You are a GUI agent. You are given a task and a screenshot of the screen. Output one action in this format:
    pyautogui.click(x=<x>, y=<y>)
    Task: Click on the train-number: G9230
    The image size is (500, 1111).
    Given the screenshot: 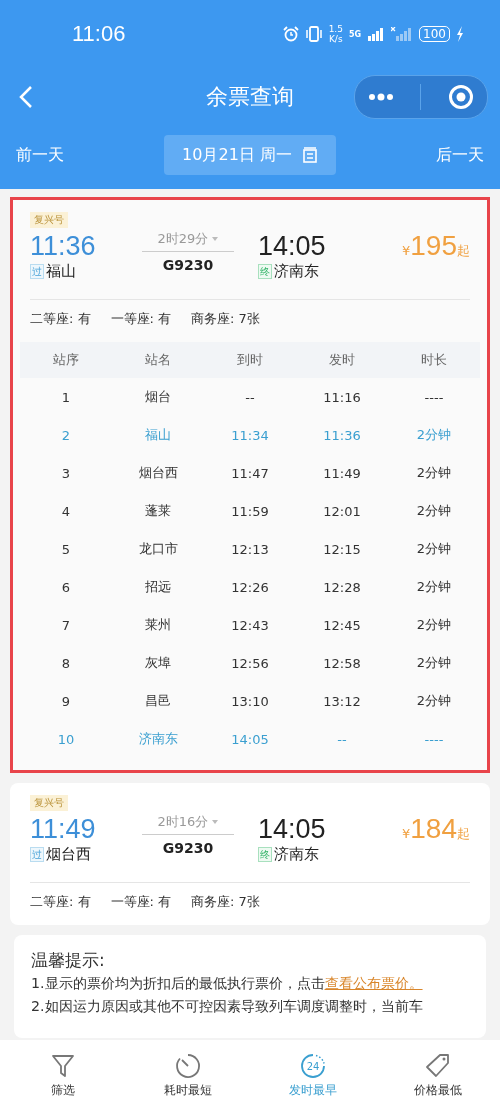 What is the action you would take?
    pyautogui.click(x=188, y=265)
    